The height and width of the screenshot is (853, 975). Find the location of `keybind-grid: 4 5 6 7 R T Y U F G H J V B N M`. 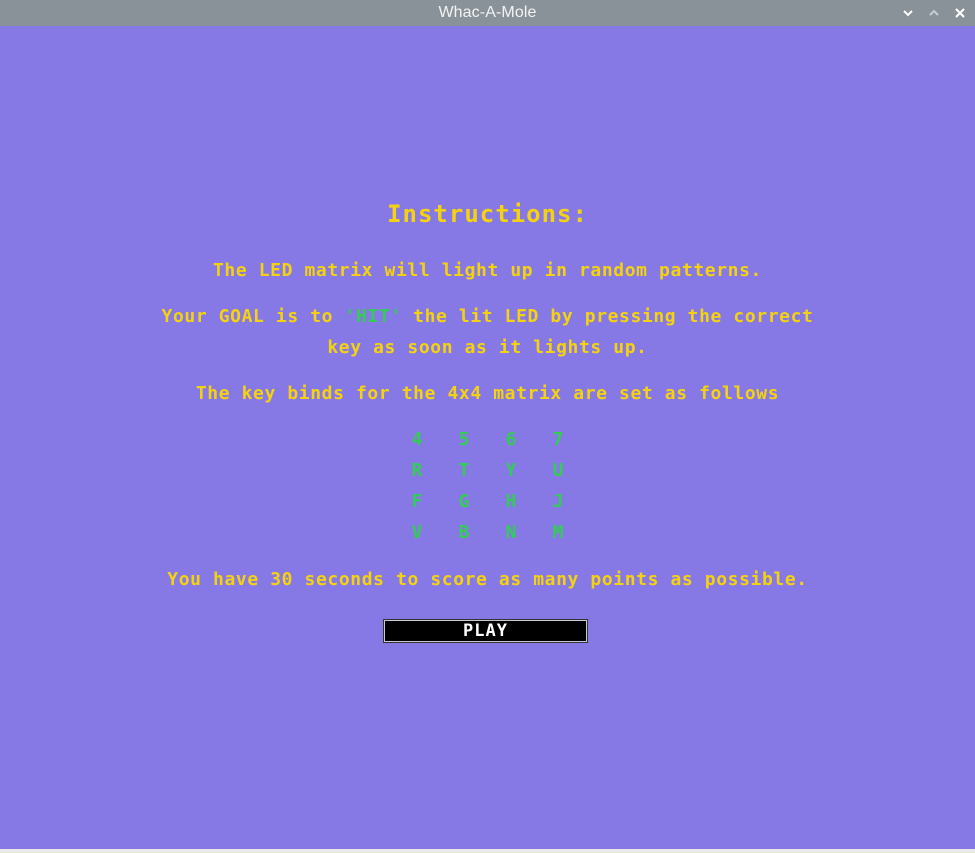

keybind-grid: 4 5 6 7 R T Y U F G H J V B N M is located at coordinates (487, 491).